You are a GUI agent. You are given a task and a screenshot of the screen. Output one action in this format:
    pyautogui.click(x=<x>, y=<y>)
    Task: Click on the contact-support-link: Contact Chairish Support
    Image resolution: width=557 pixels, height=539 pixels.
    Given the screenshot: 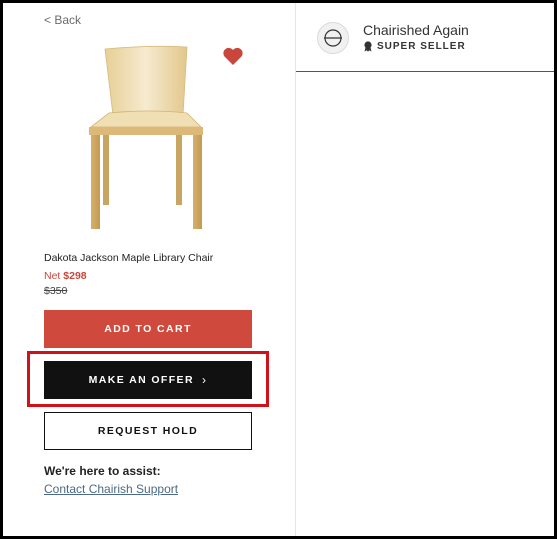 What is the action you would take?
    pyautogui.click(x=111, y=489)
    